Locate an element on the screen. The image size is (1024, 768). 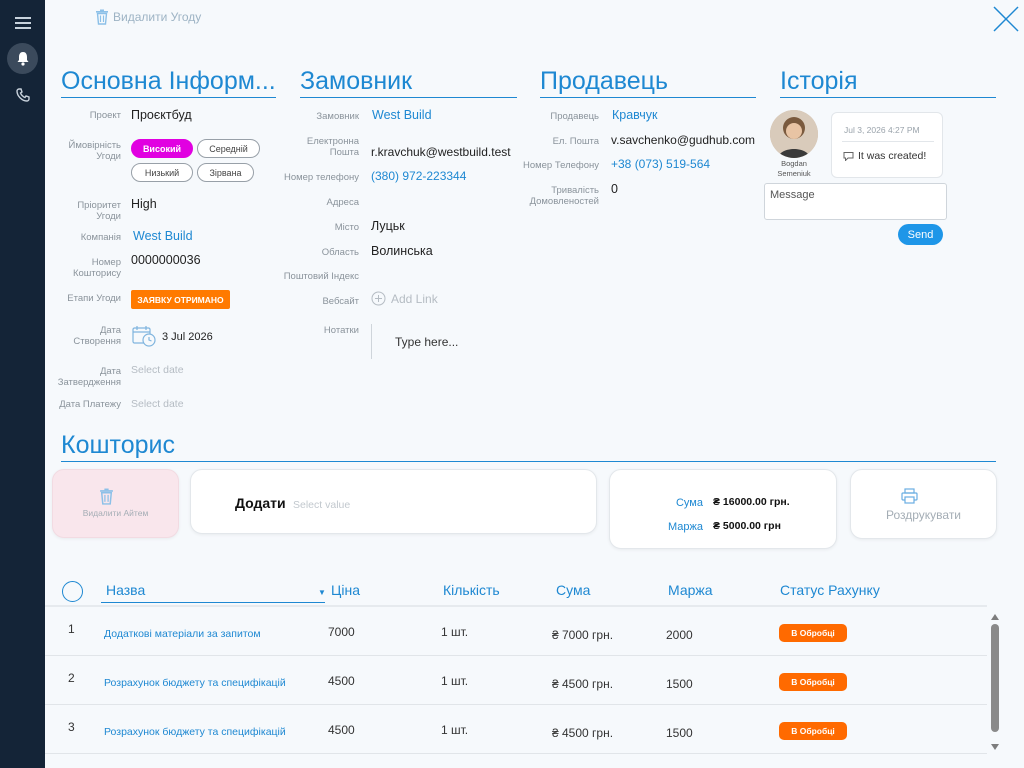
address-label: Адреса is located at coordinates (342, 202).